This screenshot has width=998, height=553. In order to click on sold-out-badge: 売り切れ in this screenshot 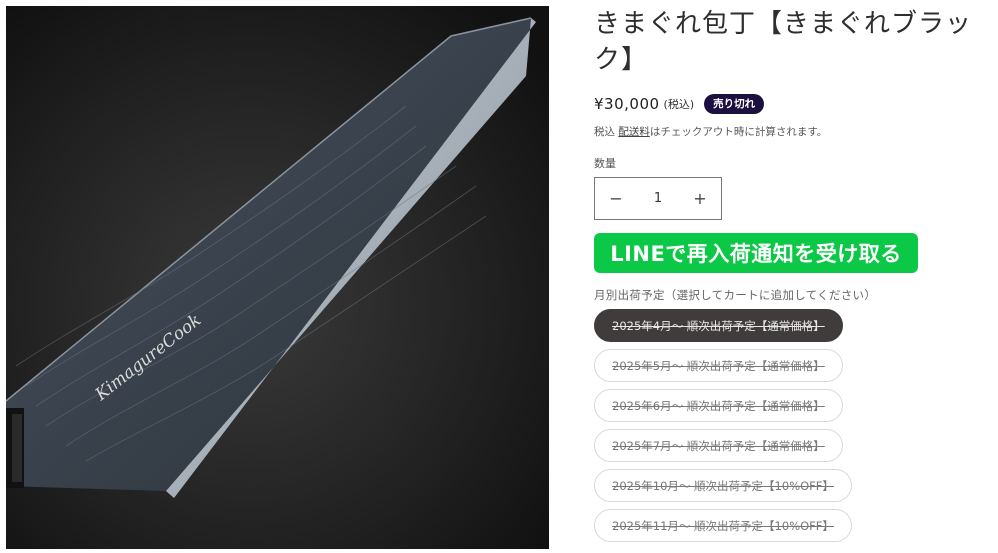, I will do `click(734, 104)`.